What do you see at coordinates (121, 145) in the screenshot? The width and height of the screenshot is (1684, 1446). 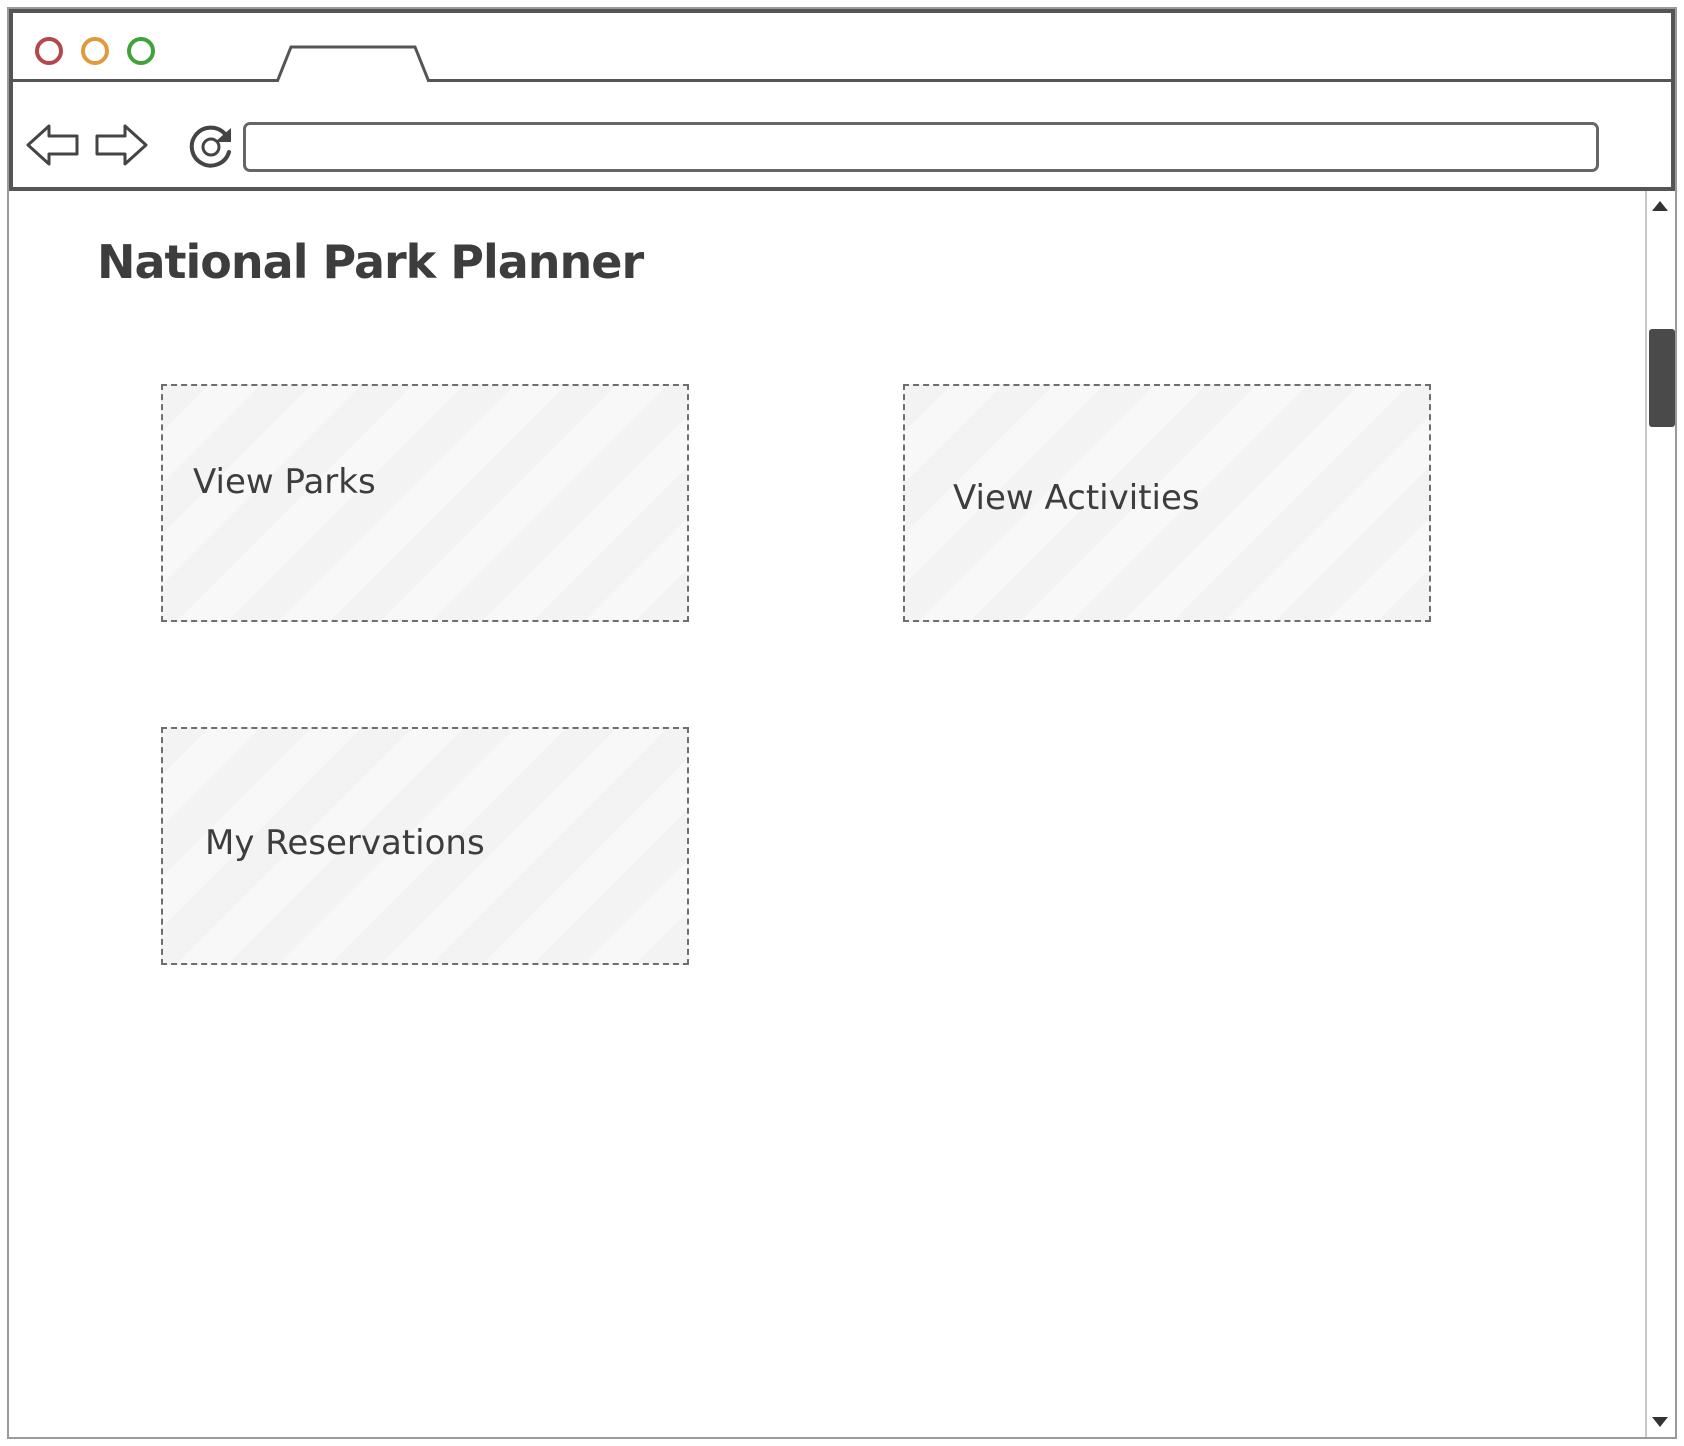 I see `forward-arrow-icon` at bounding box center [121, 145].